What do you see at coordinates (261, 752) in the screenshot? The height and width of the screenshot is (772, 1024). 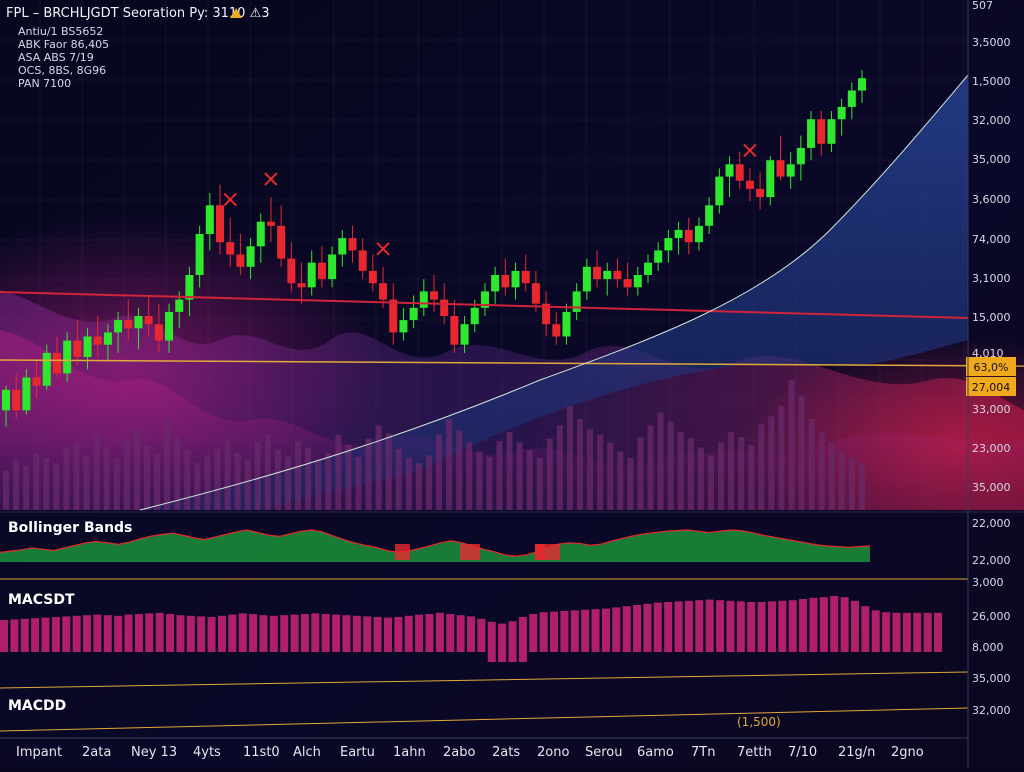 I see `x-tick-label: 11st0` at bounding box center [261, 752].